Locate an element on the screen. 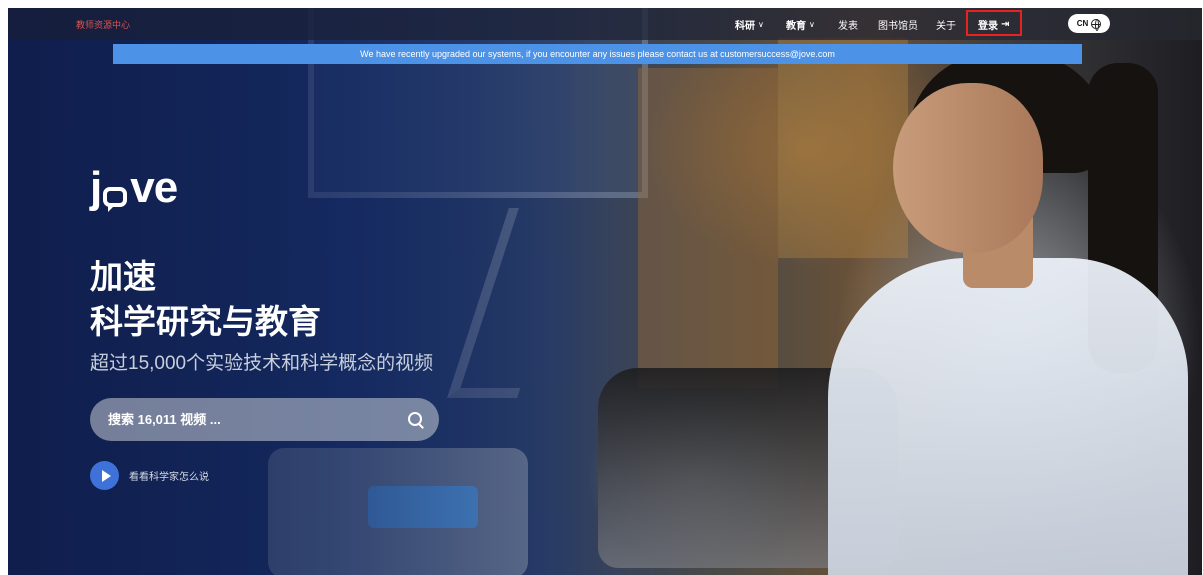  lab-device-image is located at coordinates (398, 511).